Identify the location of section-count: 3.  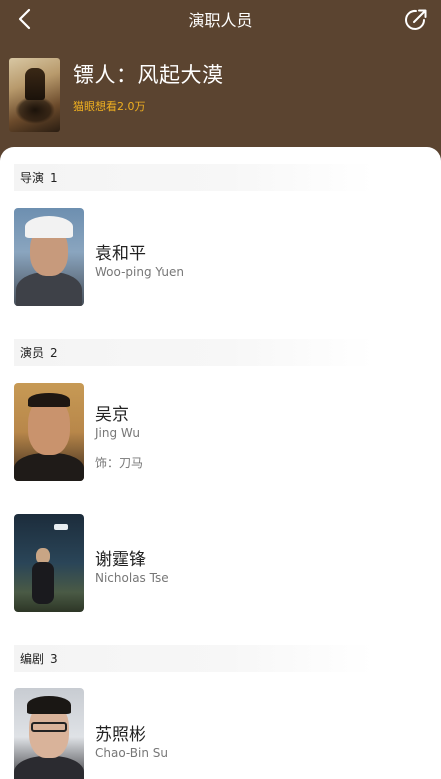
(54, 658).